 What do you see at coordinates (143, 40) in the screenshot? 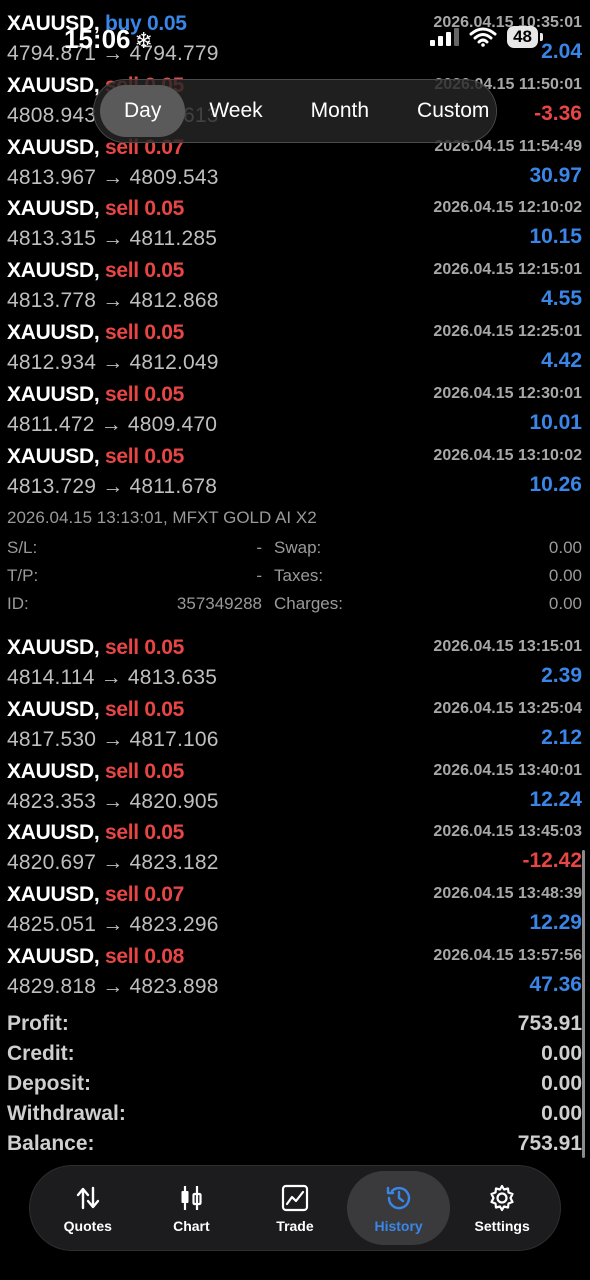
I see `snowflake-icon: ❄` at bounding box center [143, 40].